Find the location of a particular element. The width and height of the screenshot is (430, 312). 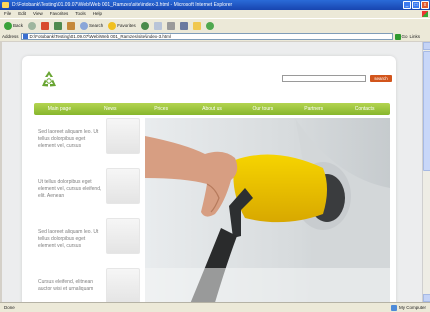

go-button: Go is located at coordinates (401, 36).